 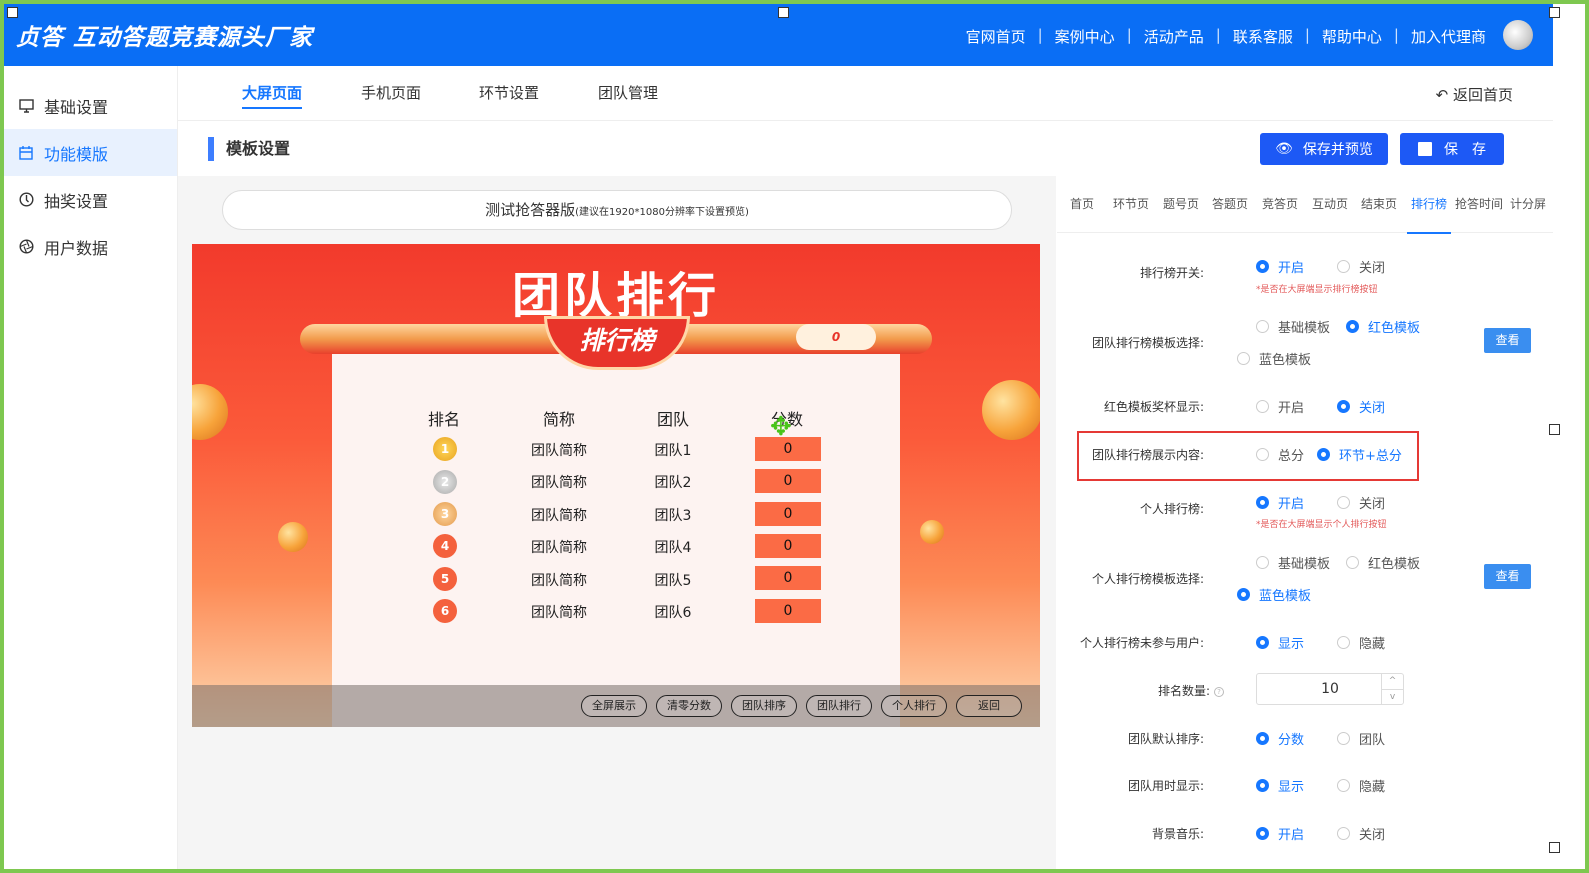 What do you see at coordinates (1392, 681) in the screenshot?
I see `stepper-up: ^` at bounding box center [1392, 681].